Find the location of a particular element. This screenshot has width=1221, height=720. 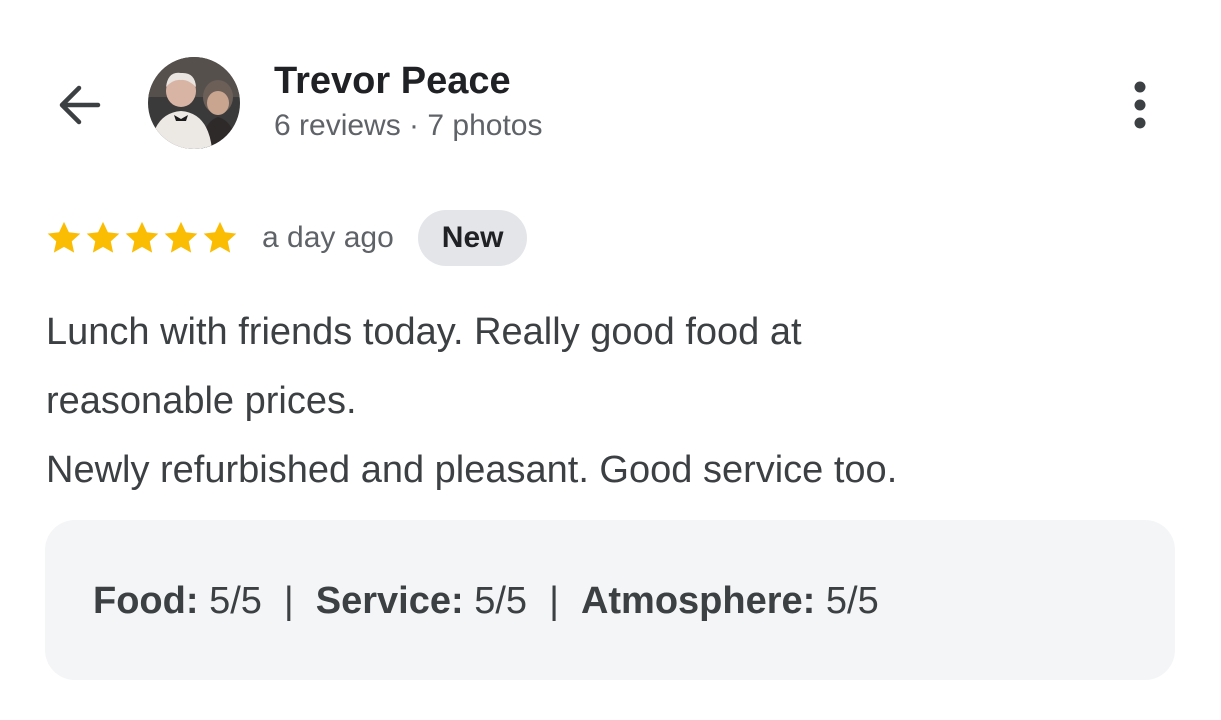

atmosphere-label: Atmosphere: is located at coordinates (698, 601).